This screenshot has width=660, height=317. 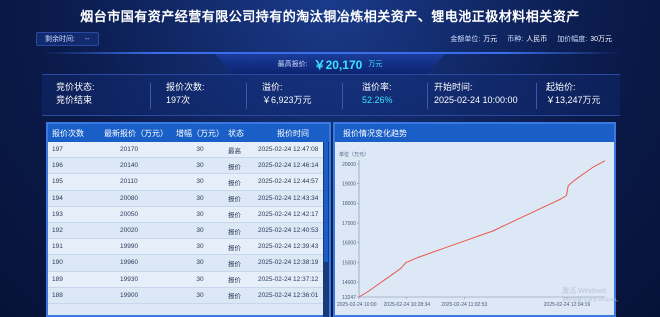 I want to click on cell-latest-bid: 20170, so click(x=129, y=150).